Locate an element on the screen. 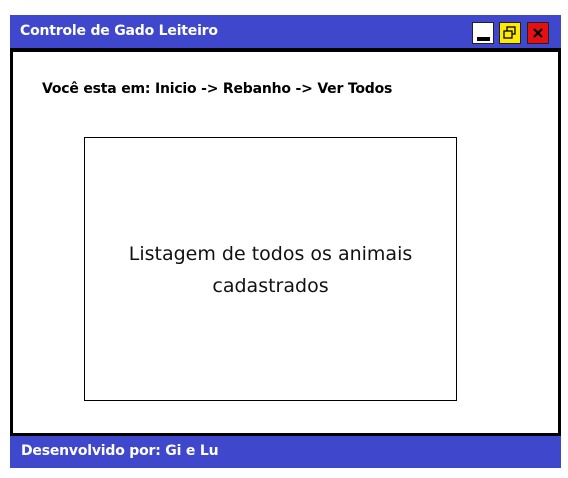 Image resolution: width=568 pixels, height=478 pixels. restore-button is located at coordinates (510, 33).